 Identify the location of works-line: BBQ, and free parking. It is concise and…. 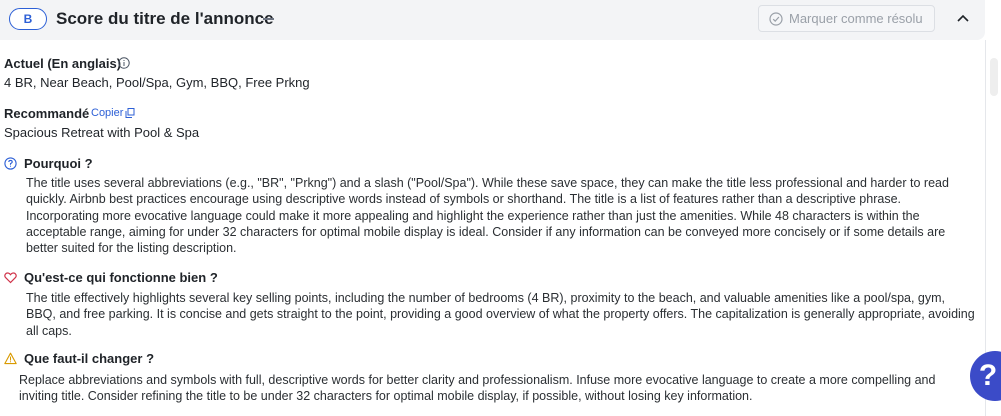
(500, 314).